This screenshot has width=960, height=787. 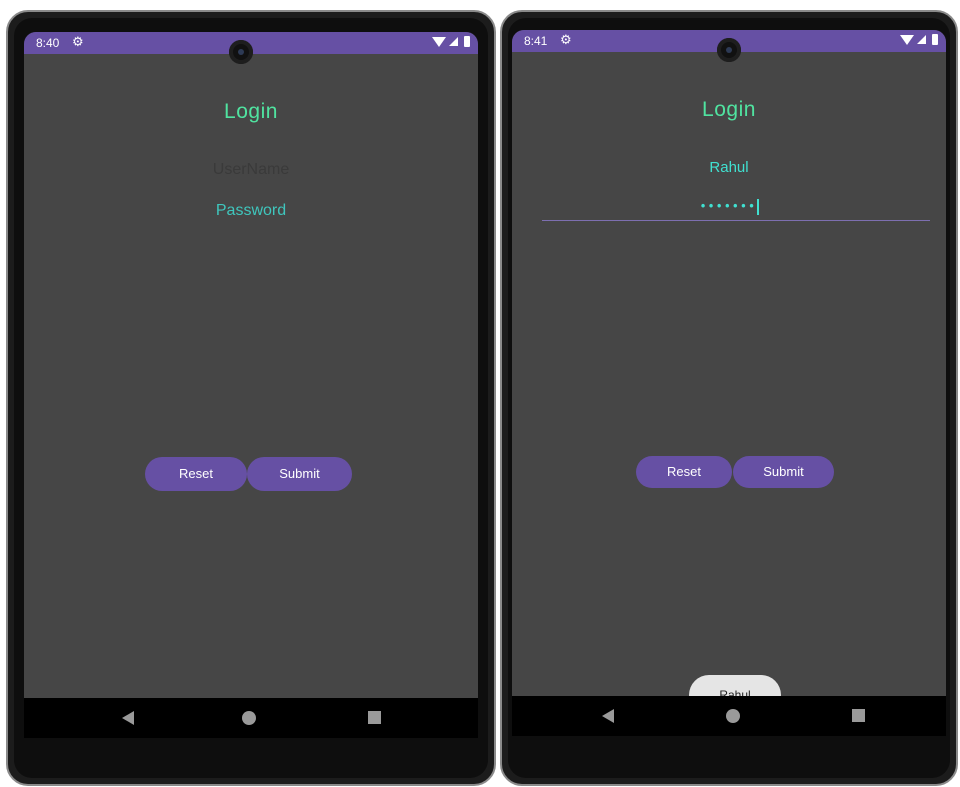 I want to click on password-value: •••••••, so click(x=728, y=206).